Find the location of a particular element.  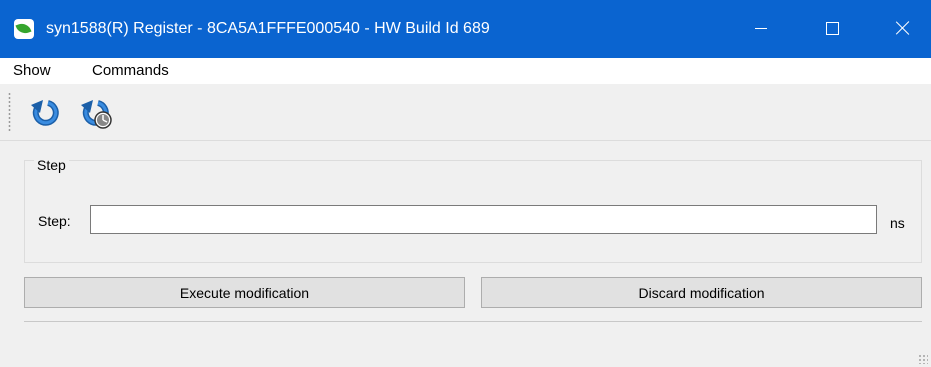

refresh-icon is located at coordinates (45, 113).